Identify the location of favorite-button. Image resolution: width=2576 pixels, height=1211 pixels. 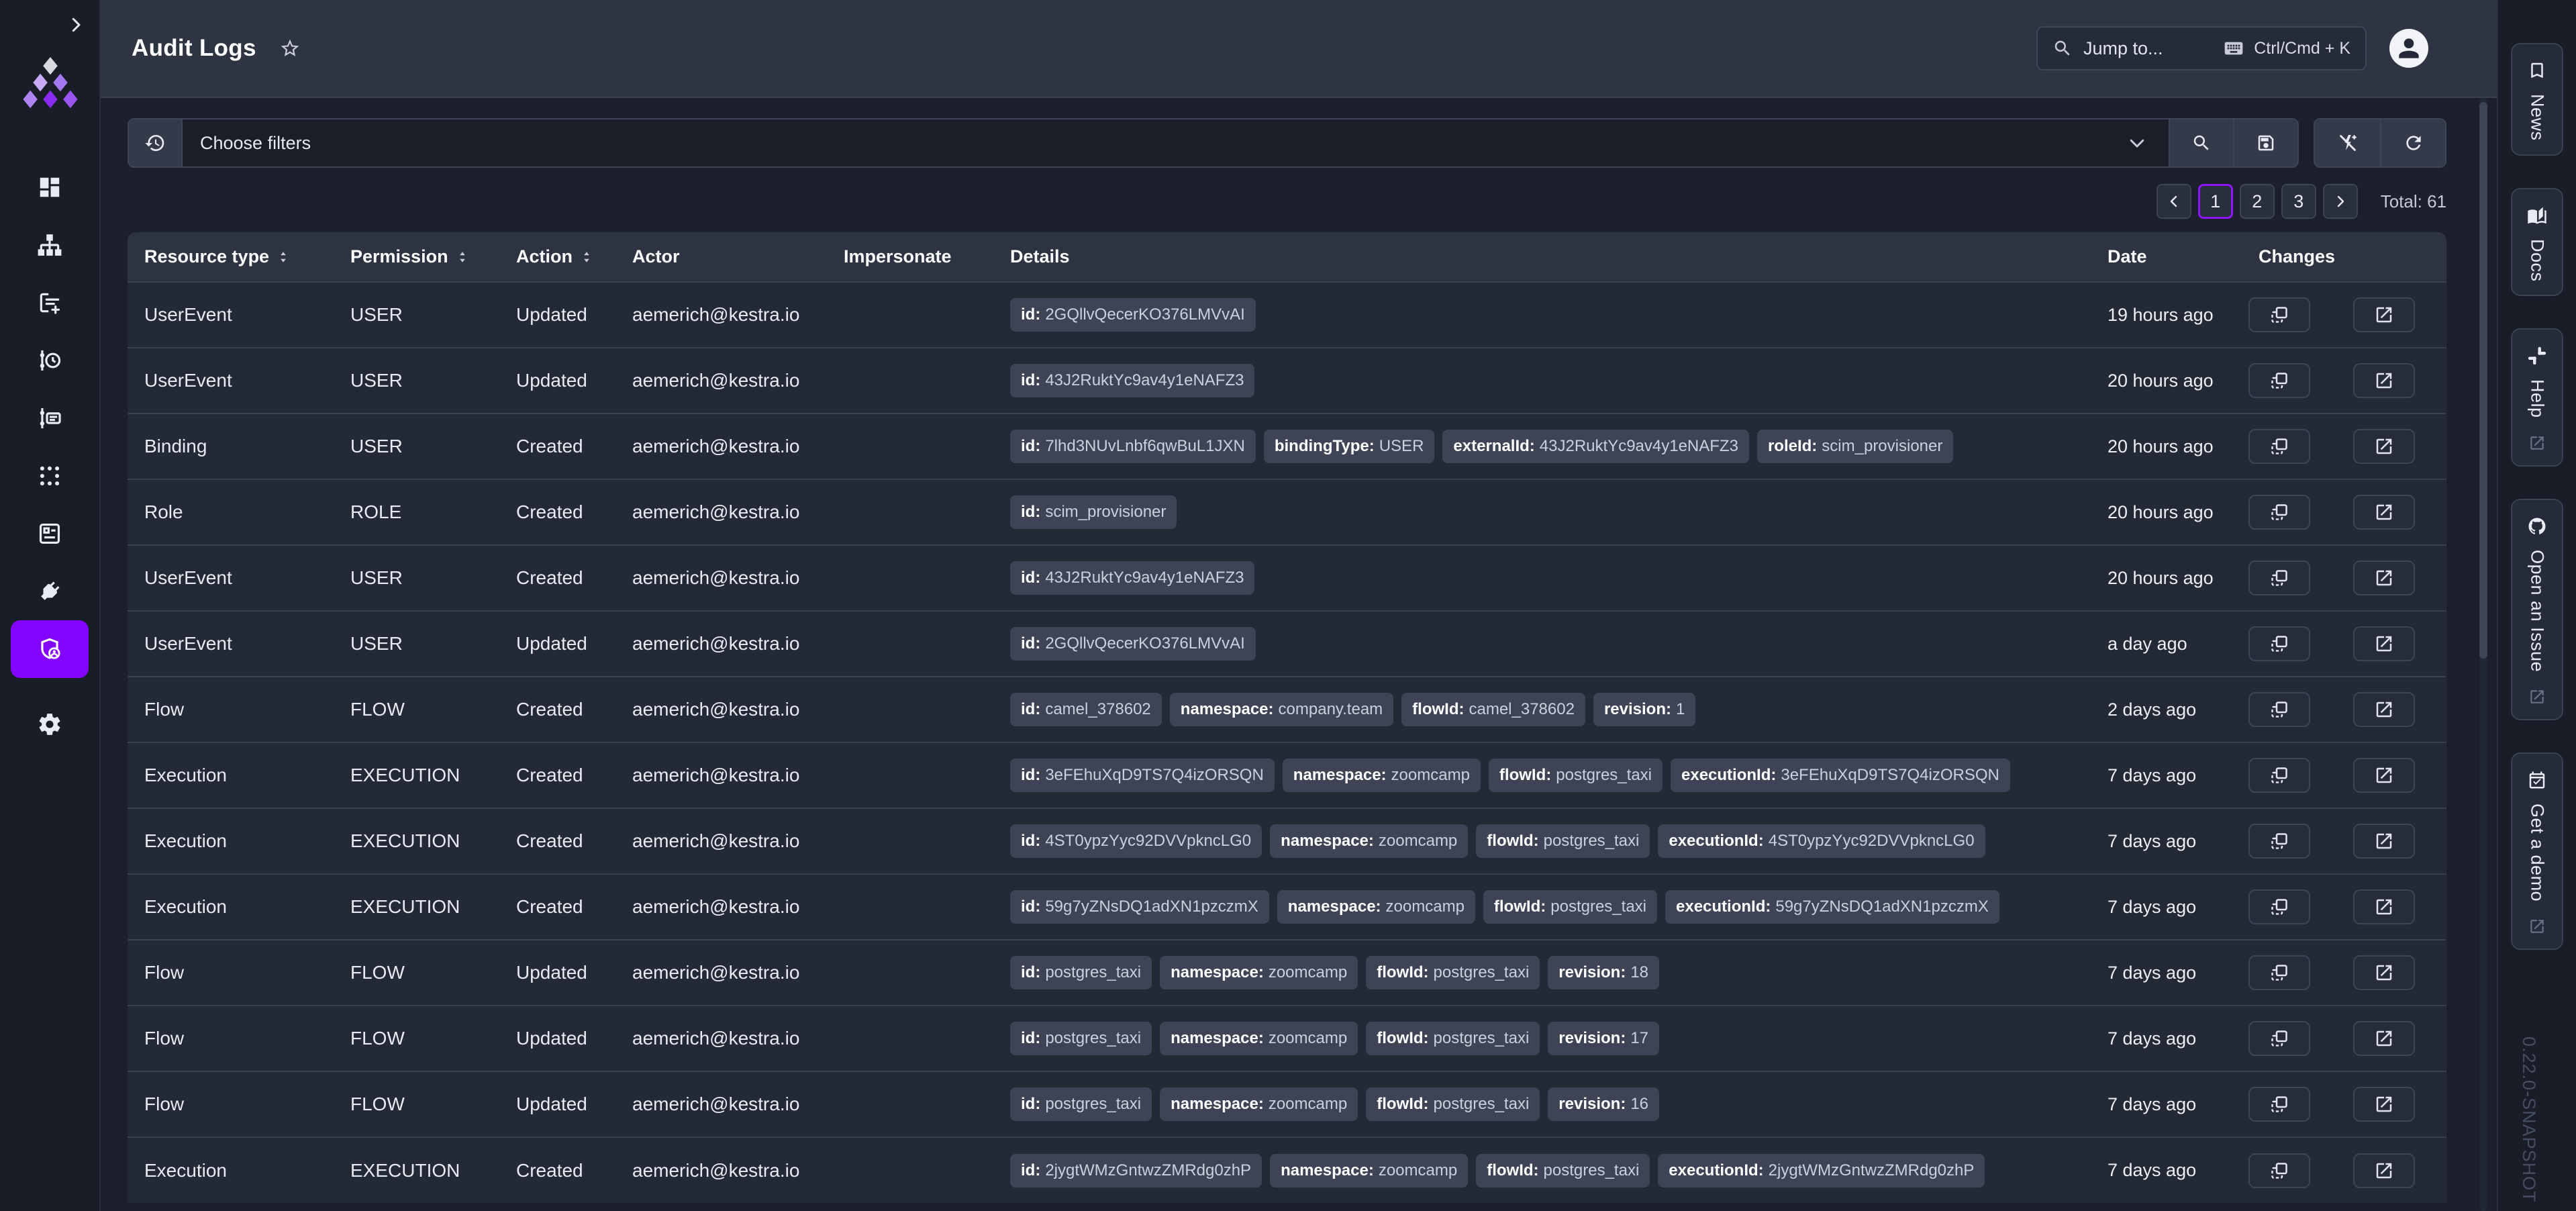
(290, 48).